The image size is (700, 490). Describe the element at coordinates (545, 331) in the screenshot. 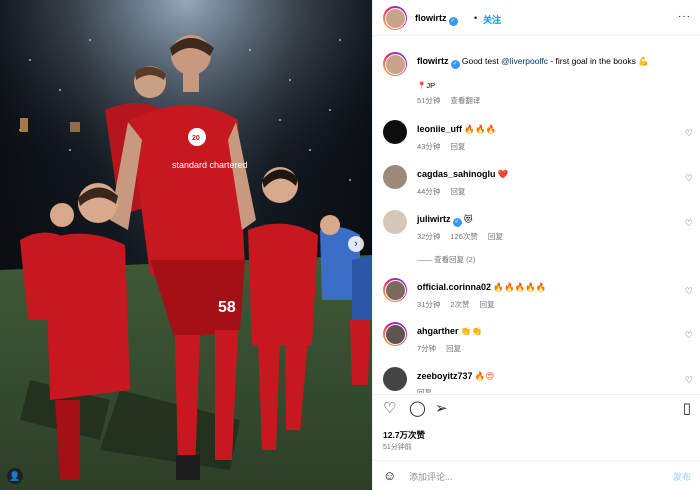

I see `comment-text: ahgarther 👏👏` at that location.